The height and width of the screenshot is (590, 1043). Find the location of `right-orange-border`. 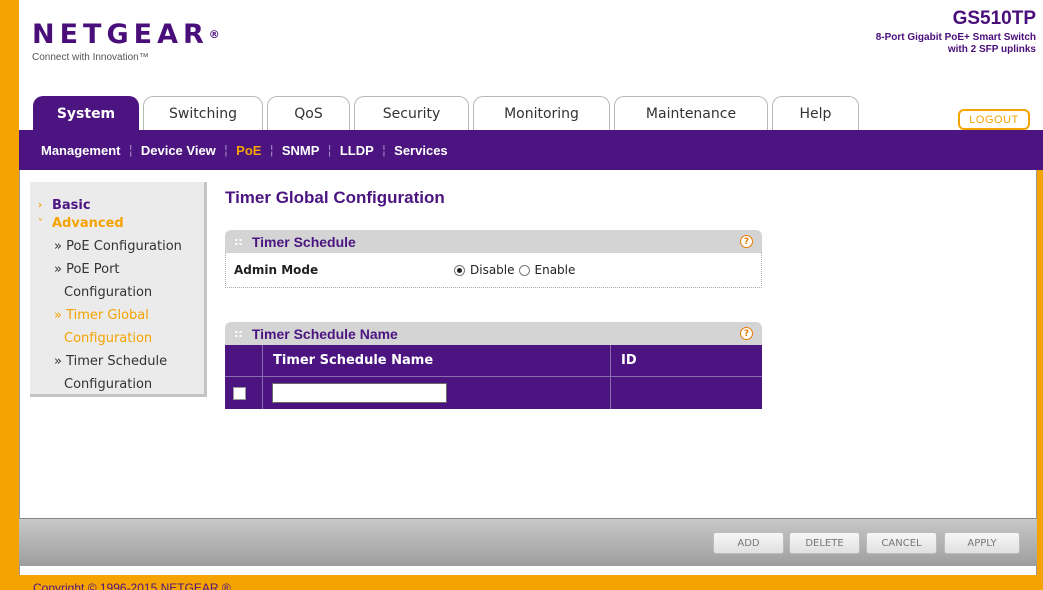

right-orange-border is located at coordinates (1040, 380).